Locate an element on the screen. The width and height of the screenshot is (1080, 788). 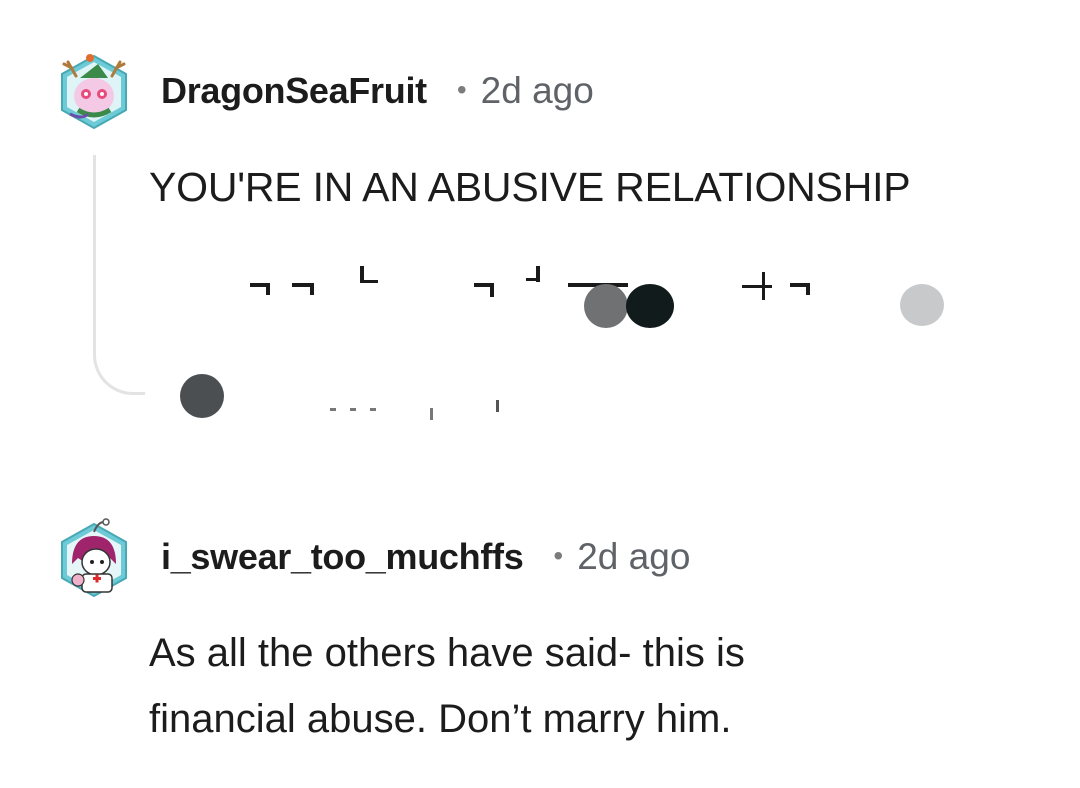
thread-line is located at coordinates (119, 275).